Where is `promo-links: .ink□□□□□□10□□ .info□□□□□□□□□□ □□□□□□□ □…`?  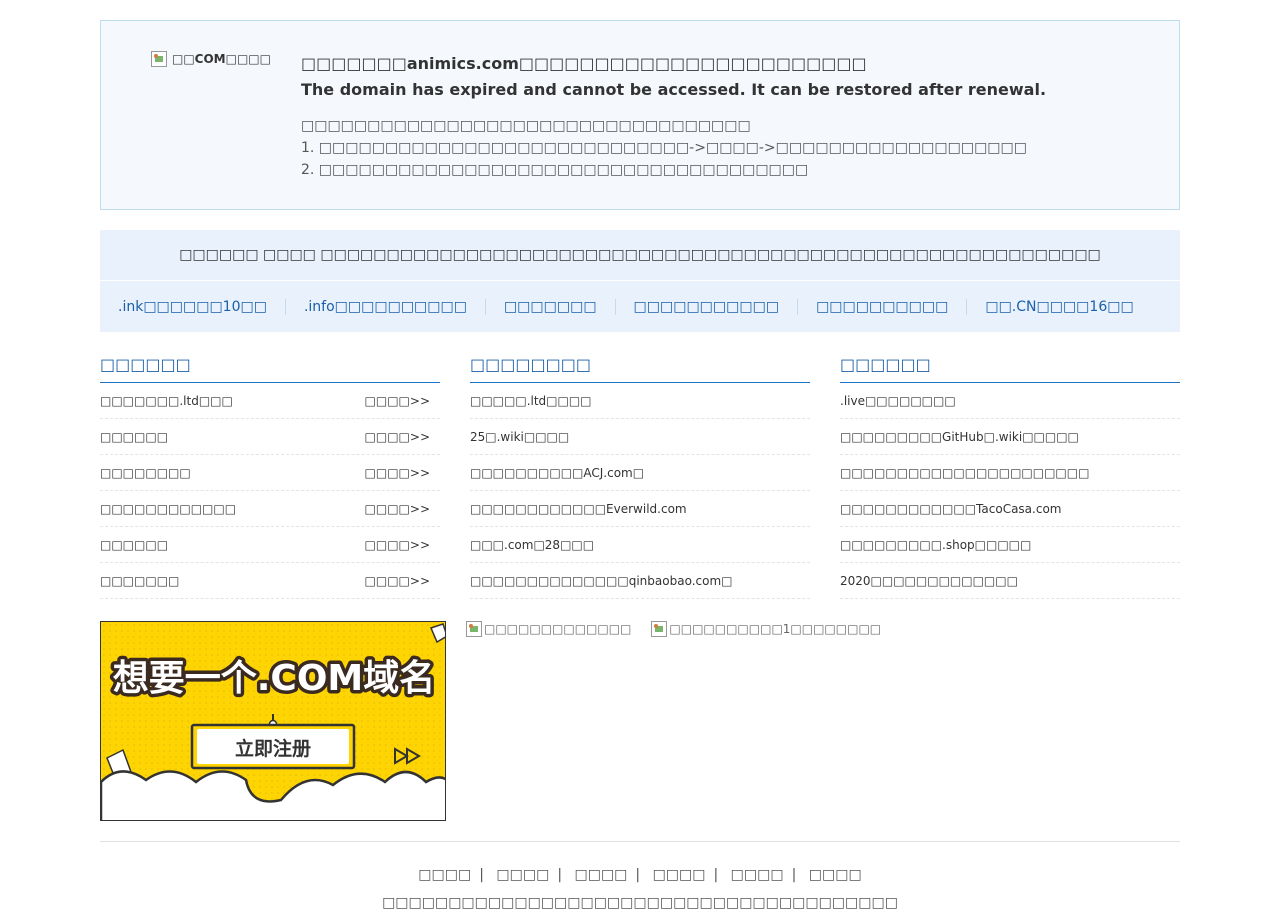 promo-links: .ink□□□□□□10□□ .info□□□□□□□□□□ □□□□□□□ □… is located at coordinates (640, 307).